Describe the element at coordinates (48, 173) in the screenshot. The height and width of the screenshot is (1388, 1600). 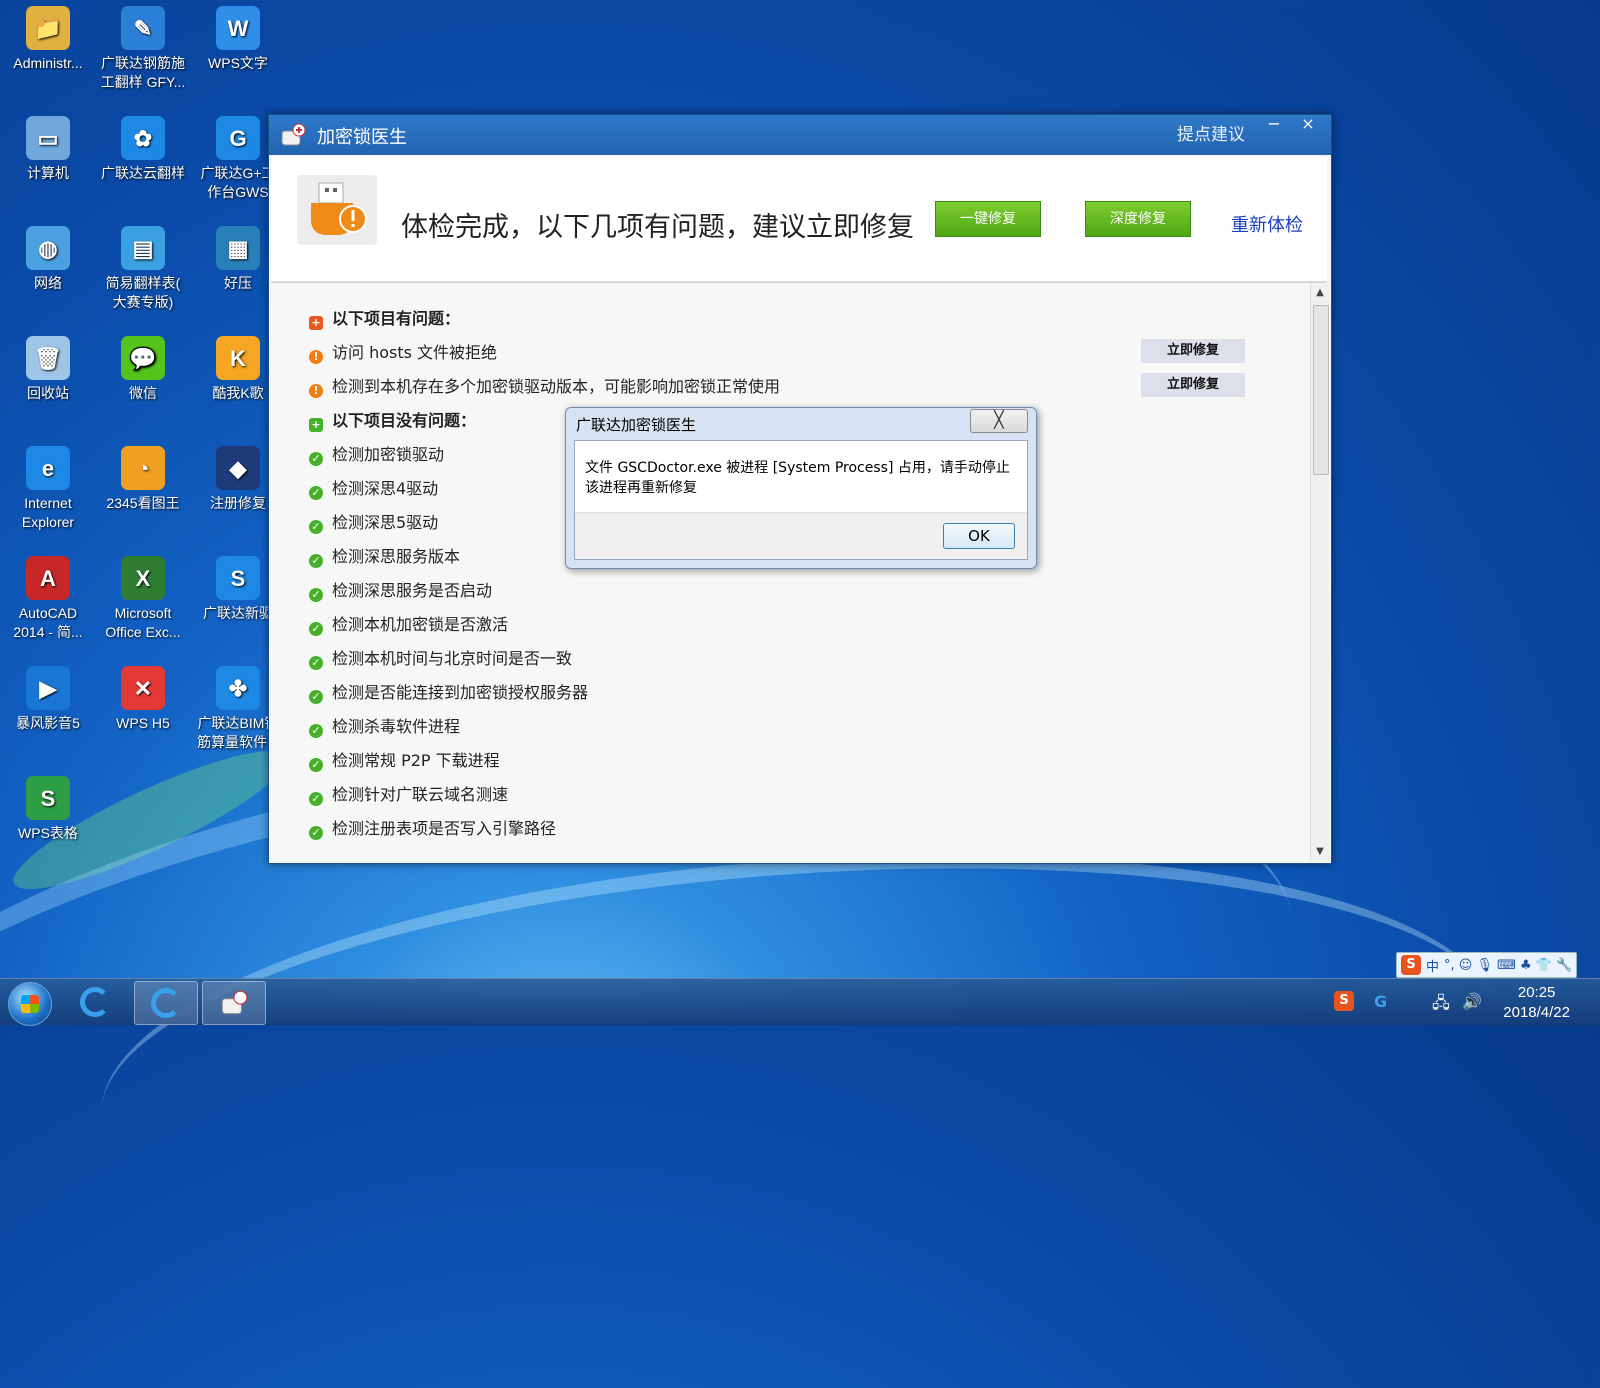
I see `desktop-icon-label: 计算机` at that location.